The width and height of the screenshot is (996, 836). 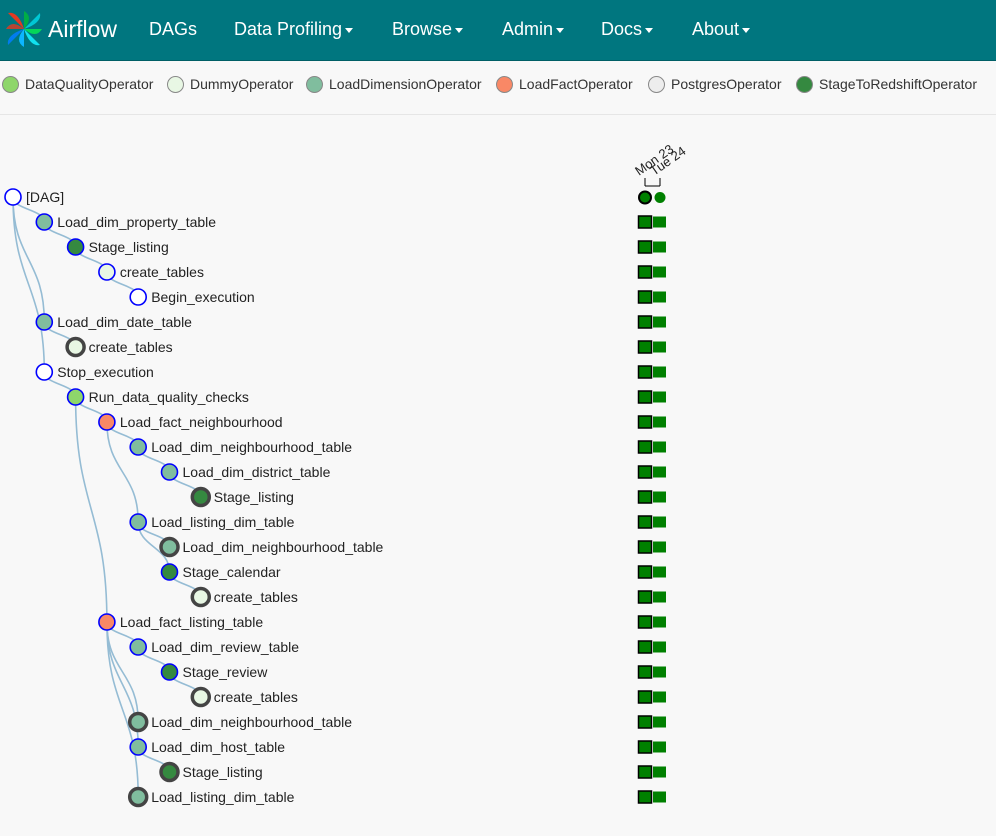 I want to click on task-label: Load_fact_neighbourhood, so click(x=201, y=422).